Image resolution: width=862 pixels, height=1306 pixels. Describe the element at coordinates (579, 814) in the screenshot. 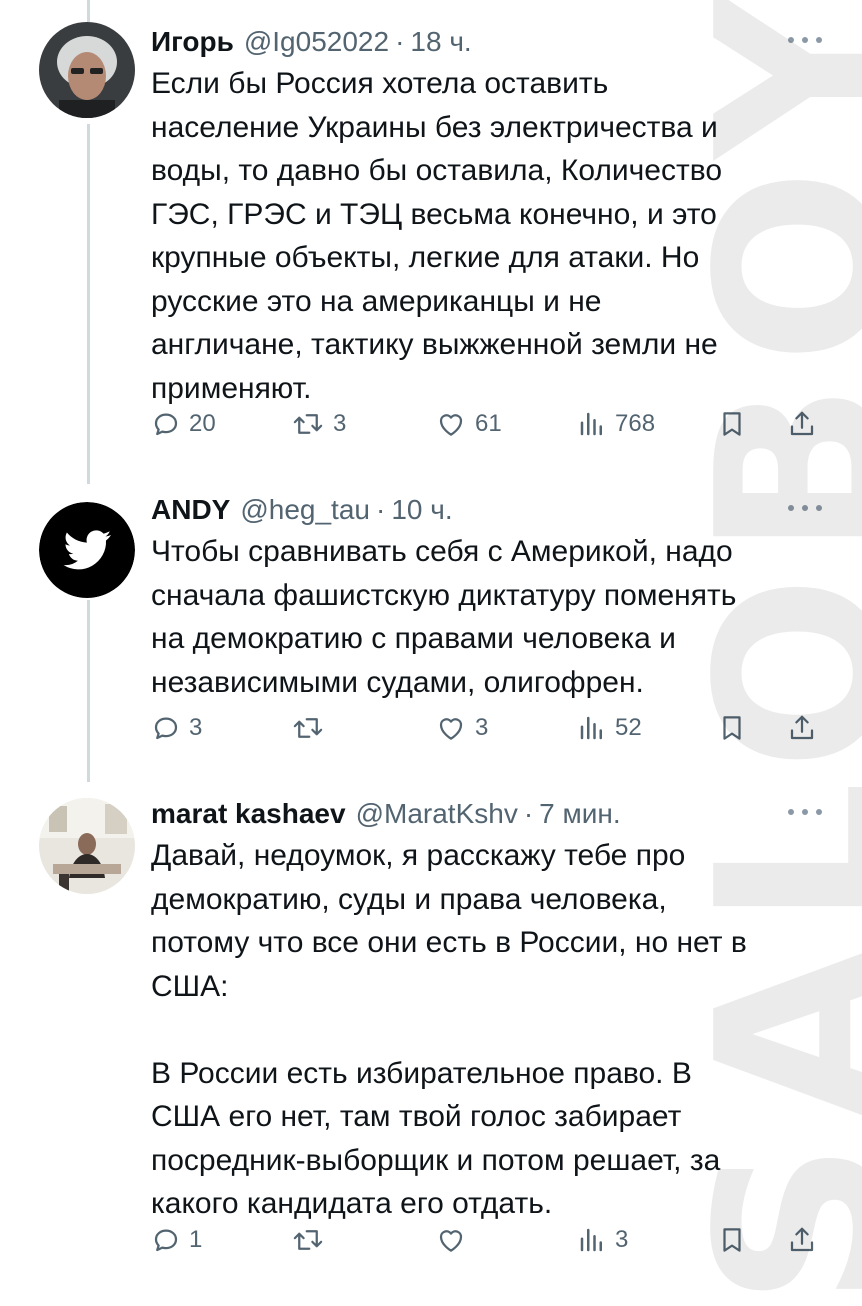

I see `timestamp: 7 мин.` at that location.